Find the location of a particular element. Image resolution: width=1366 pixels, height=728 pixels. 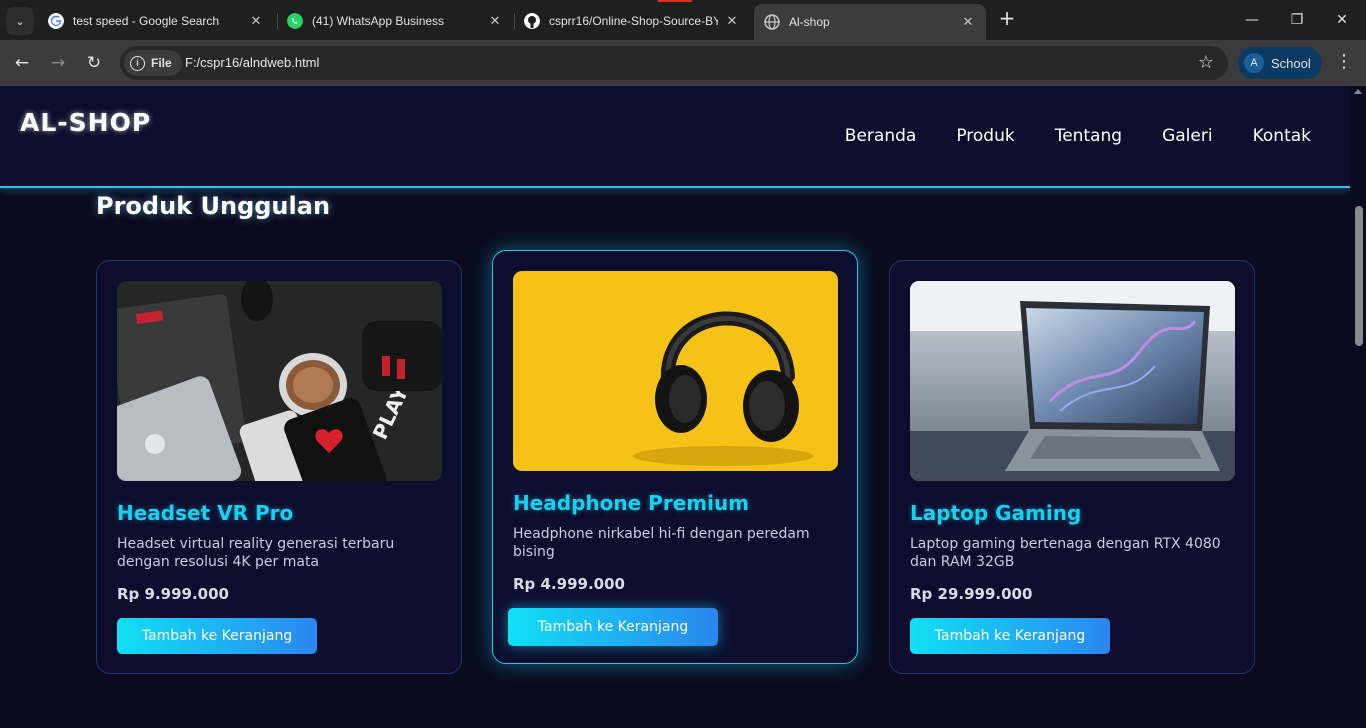

tab-title: (41) WhatsApp Business is located at coordinates (378, 21).